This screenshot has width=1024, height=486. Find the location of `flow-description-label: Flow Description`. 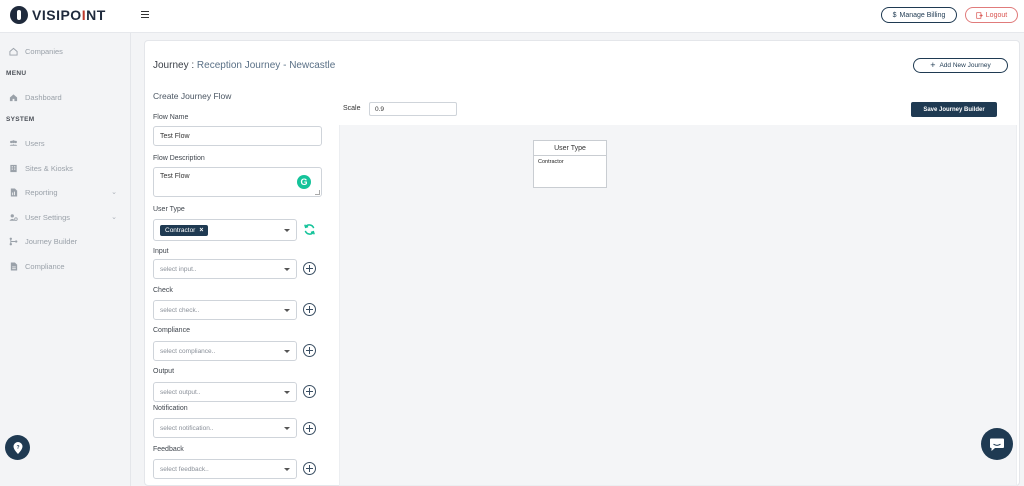

flow-description-label: Flow Description is located at coordinates (179, 158).